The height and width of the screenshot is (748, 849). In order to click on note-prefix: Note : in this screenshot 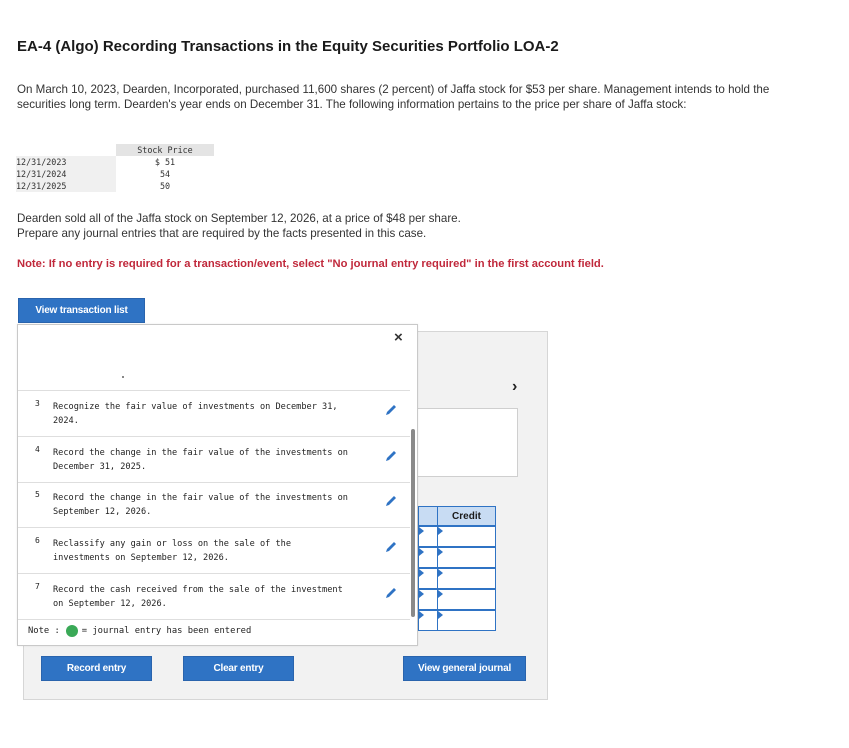, I will do `click(44, 631)`.